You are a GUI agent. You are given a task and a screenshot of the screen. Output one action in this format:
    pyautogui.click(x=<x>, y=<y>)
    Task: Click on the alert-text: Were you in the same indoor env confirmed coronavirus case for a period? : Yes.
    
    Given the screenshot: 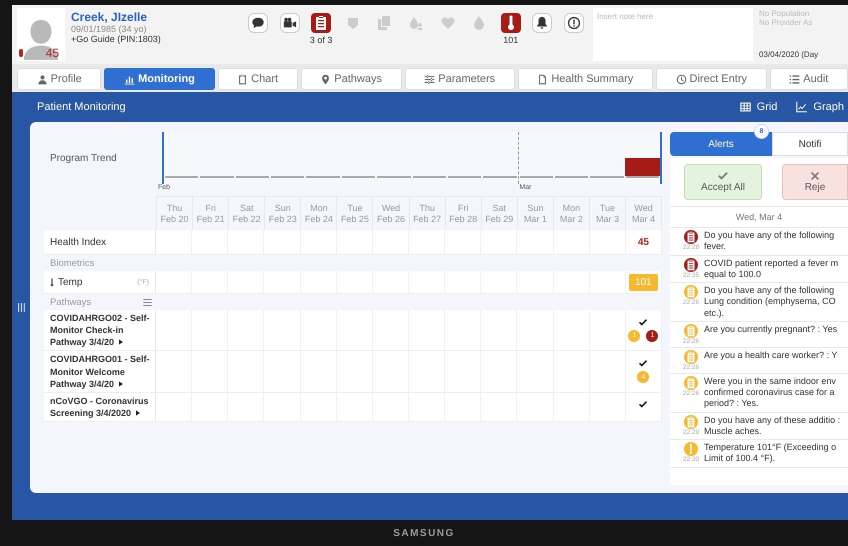 What is the action you would take?
    pyautogui.click(x=770, y=393)
    